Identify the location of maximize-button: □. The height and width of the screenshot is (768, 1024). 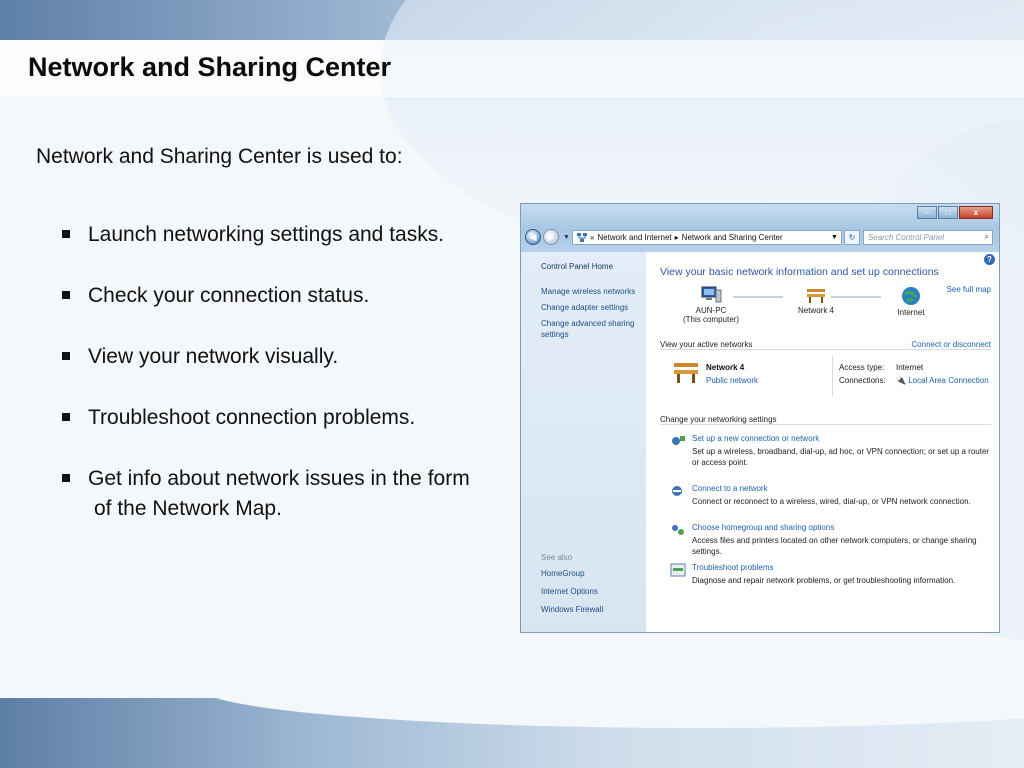
(948, 212).